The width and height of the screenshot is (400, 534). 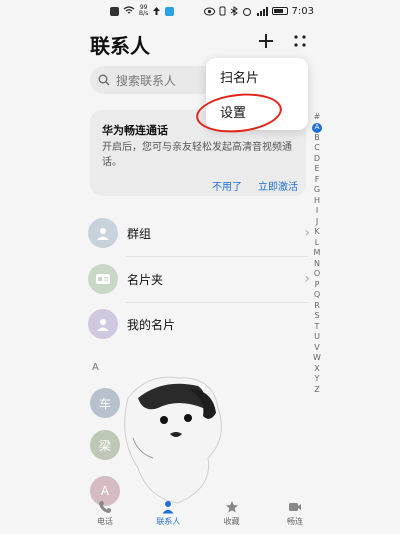 I want to click on contact-avatar: 车, so click(x=105, y=403).